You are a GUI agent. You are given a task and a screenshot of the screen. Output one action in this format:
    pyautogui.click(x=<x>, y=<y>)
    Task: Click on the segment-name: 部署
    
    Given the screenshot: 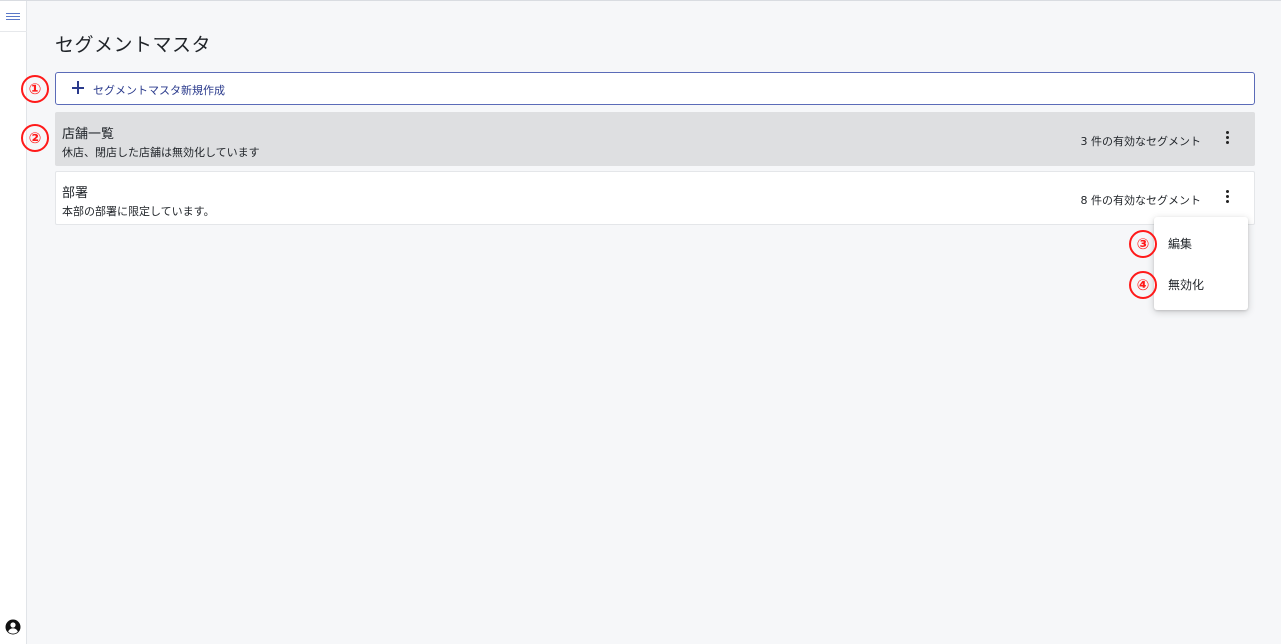 What is the action you would take?
    pyautogui.click(x=75, y=193)
    